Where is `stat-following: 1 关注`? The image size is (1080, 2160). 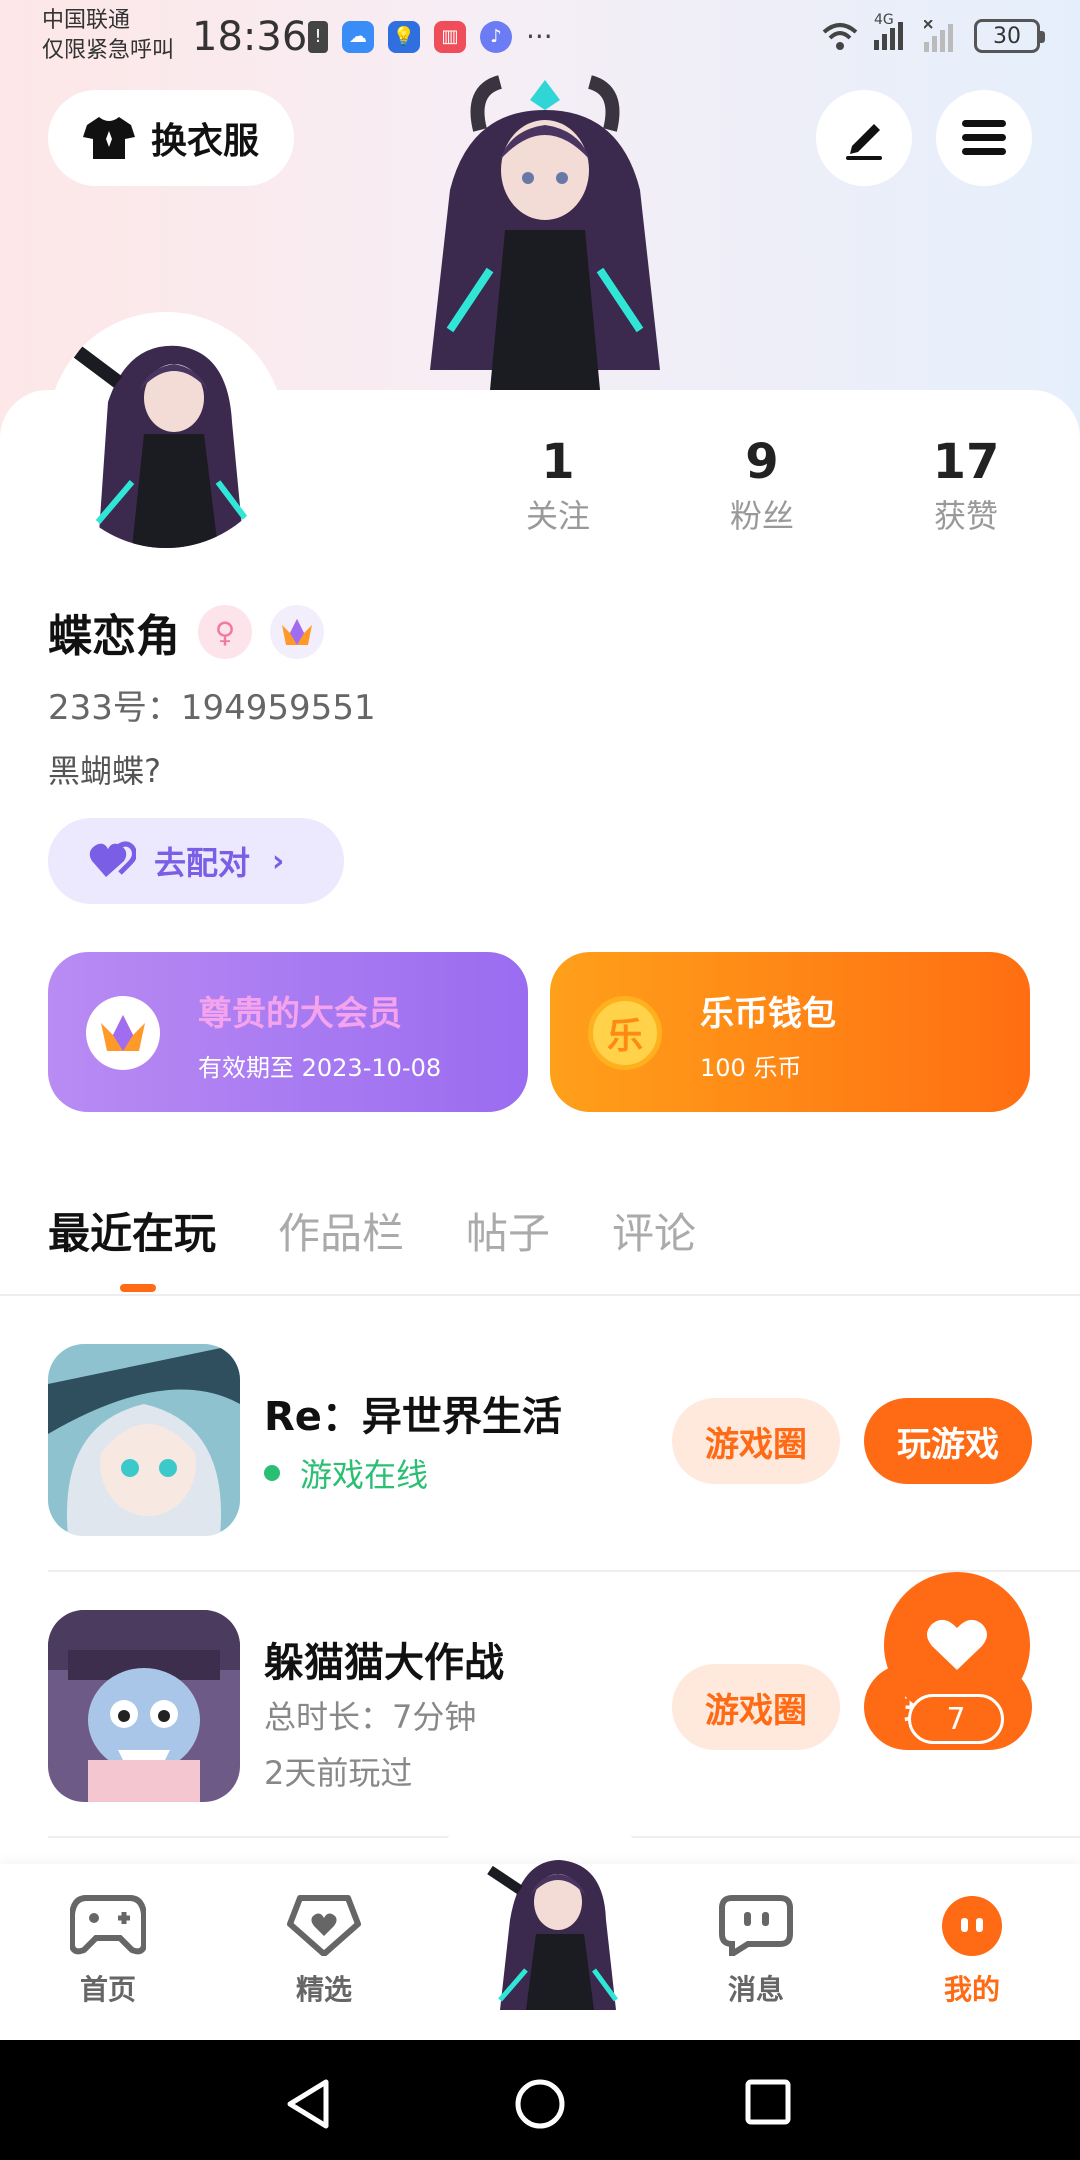
stat-following: 1 关注 is located at coordinates (558, 486).